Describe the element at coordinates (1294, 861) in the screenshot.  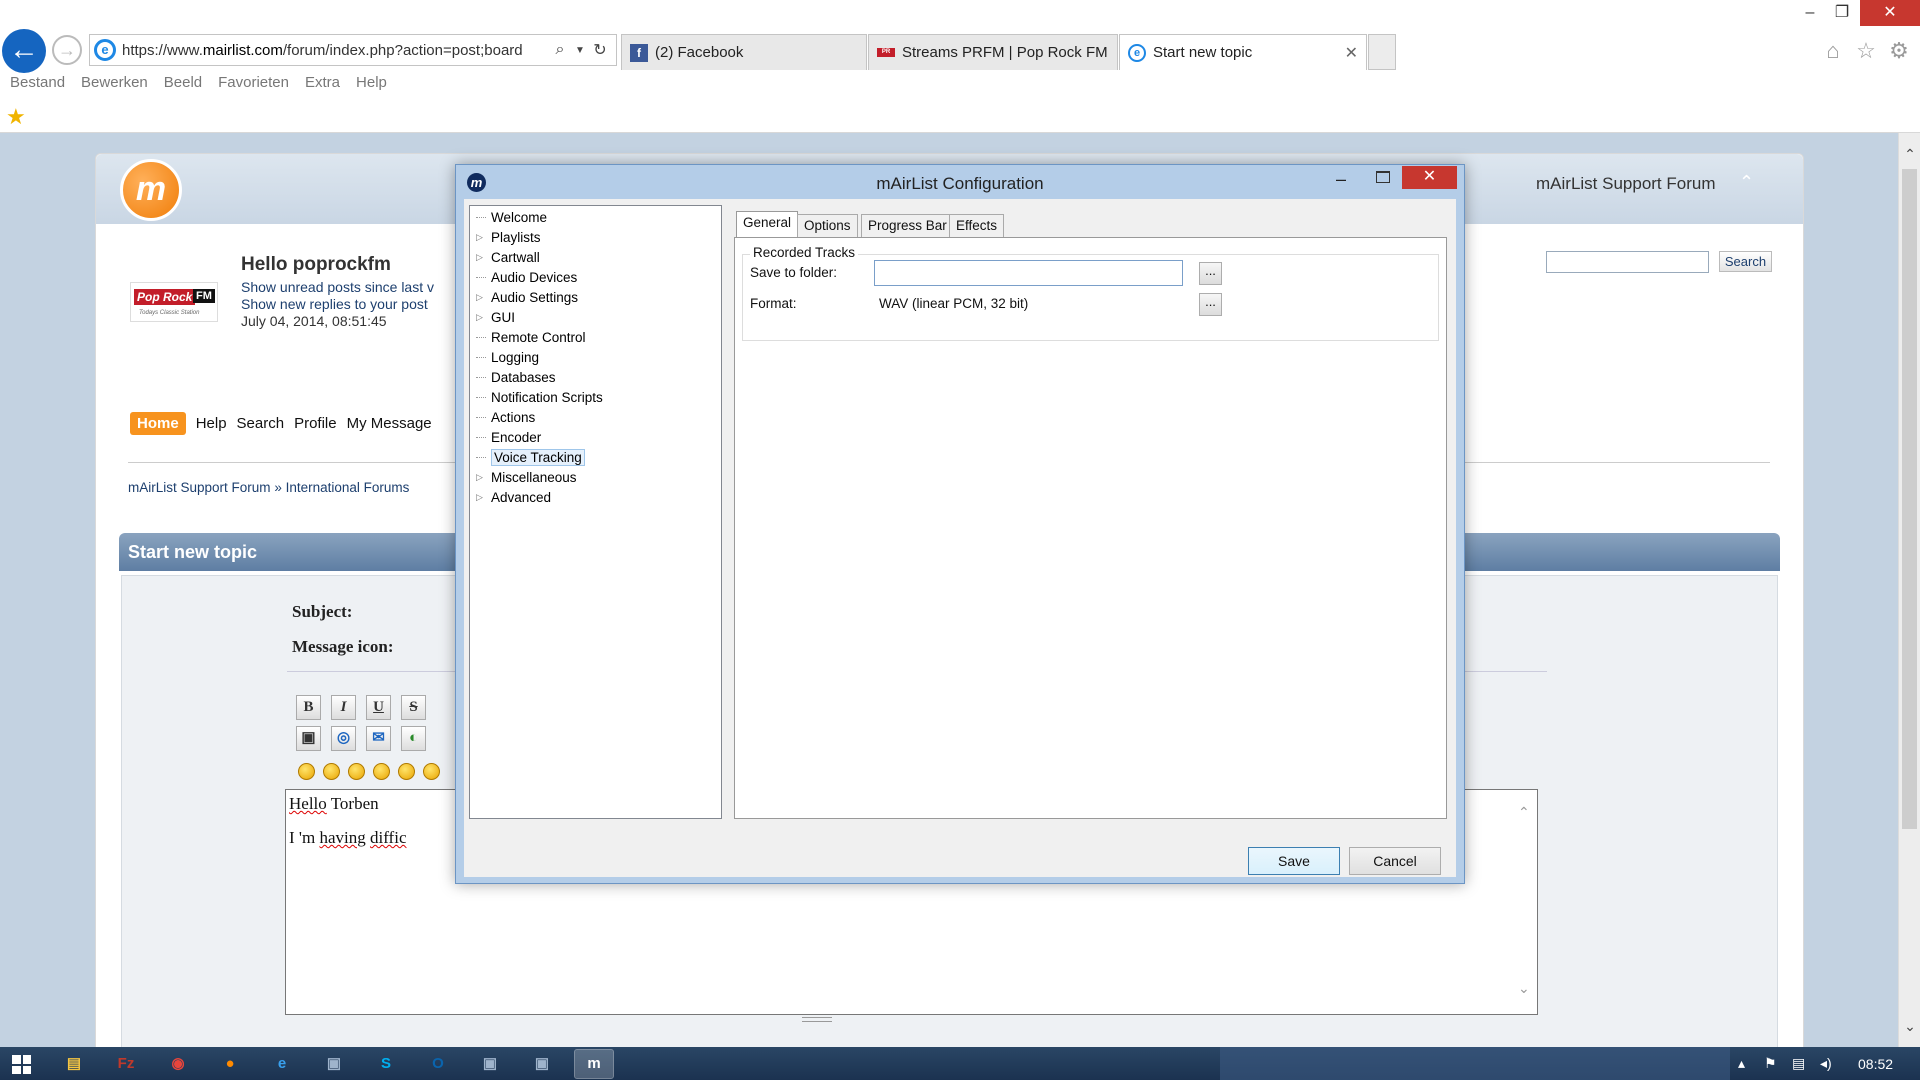
I see `save-button: Save` at that location.